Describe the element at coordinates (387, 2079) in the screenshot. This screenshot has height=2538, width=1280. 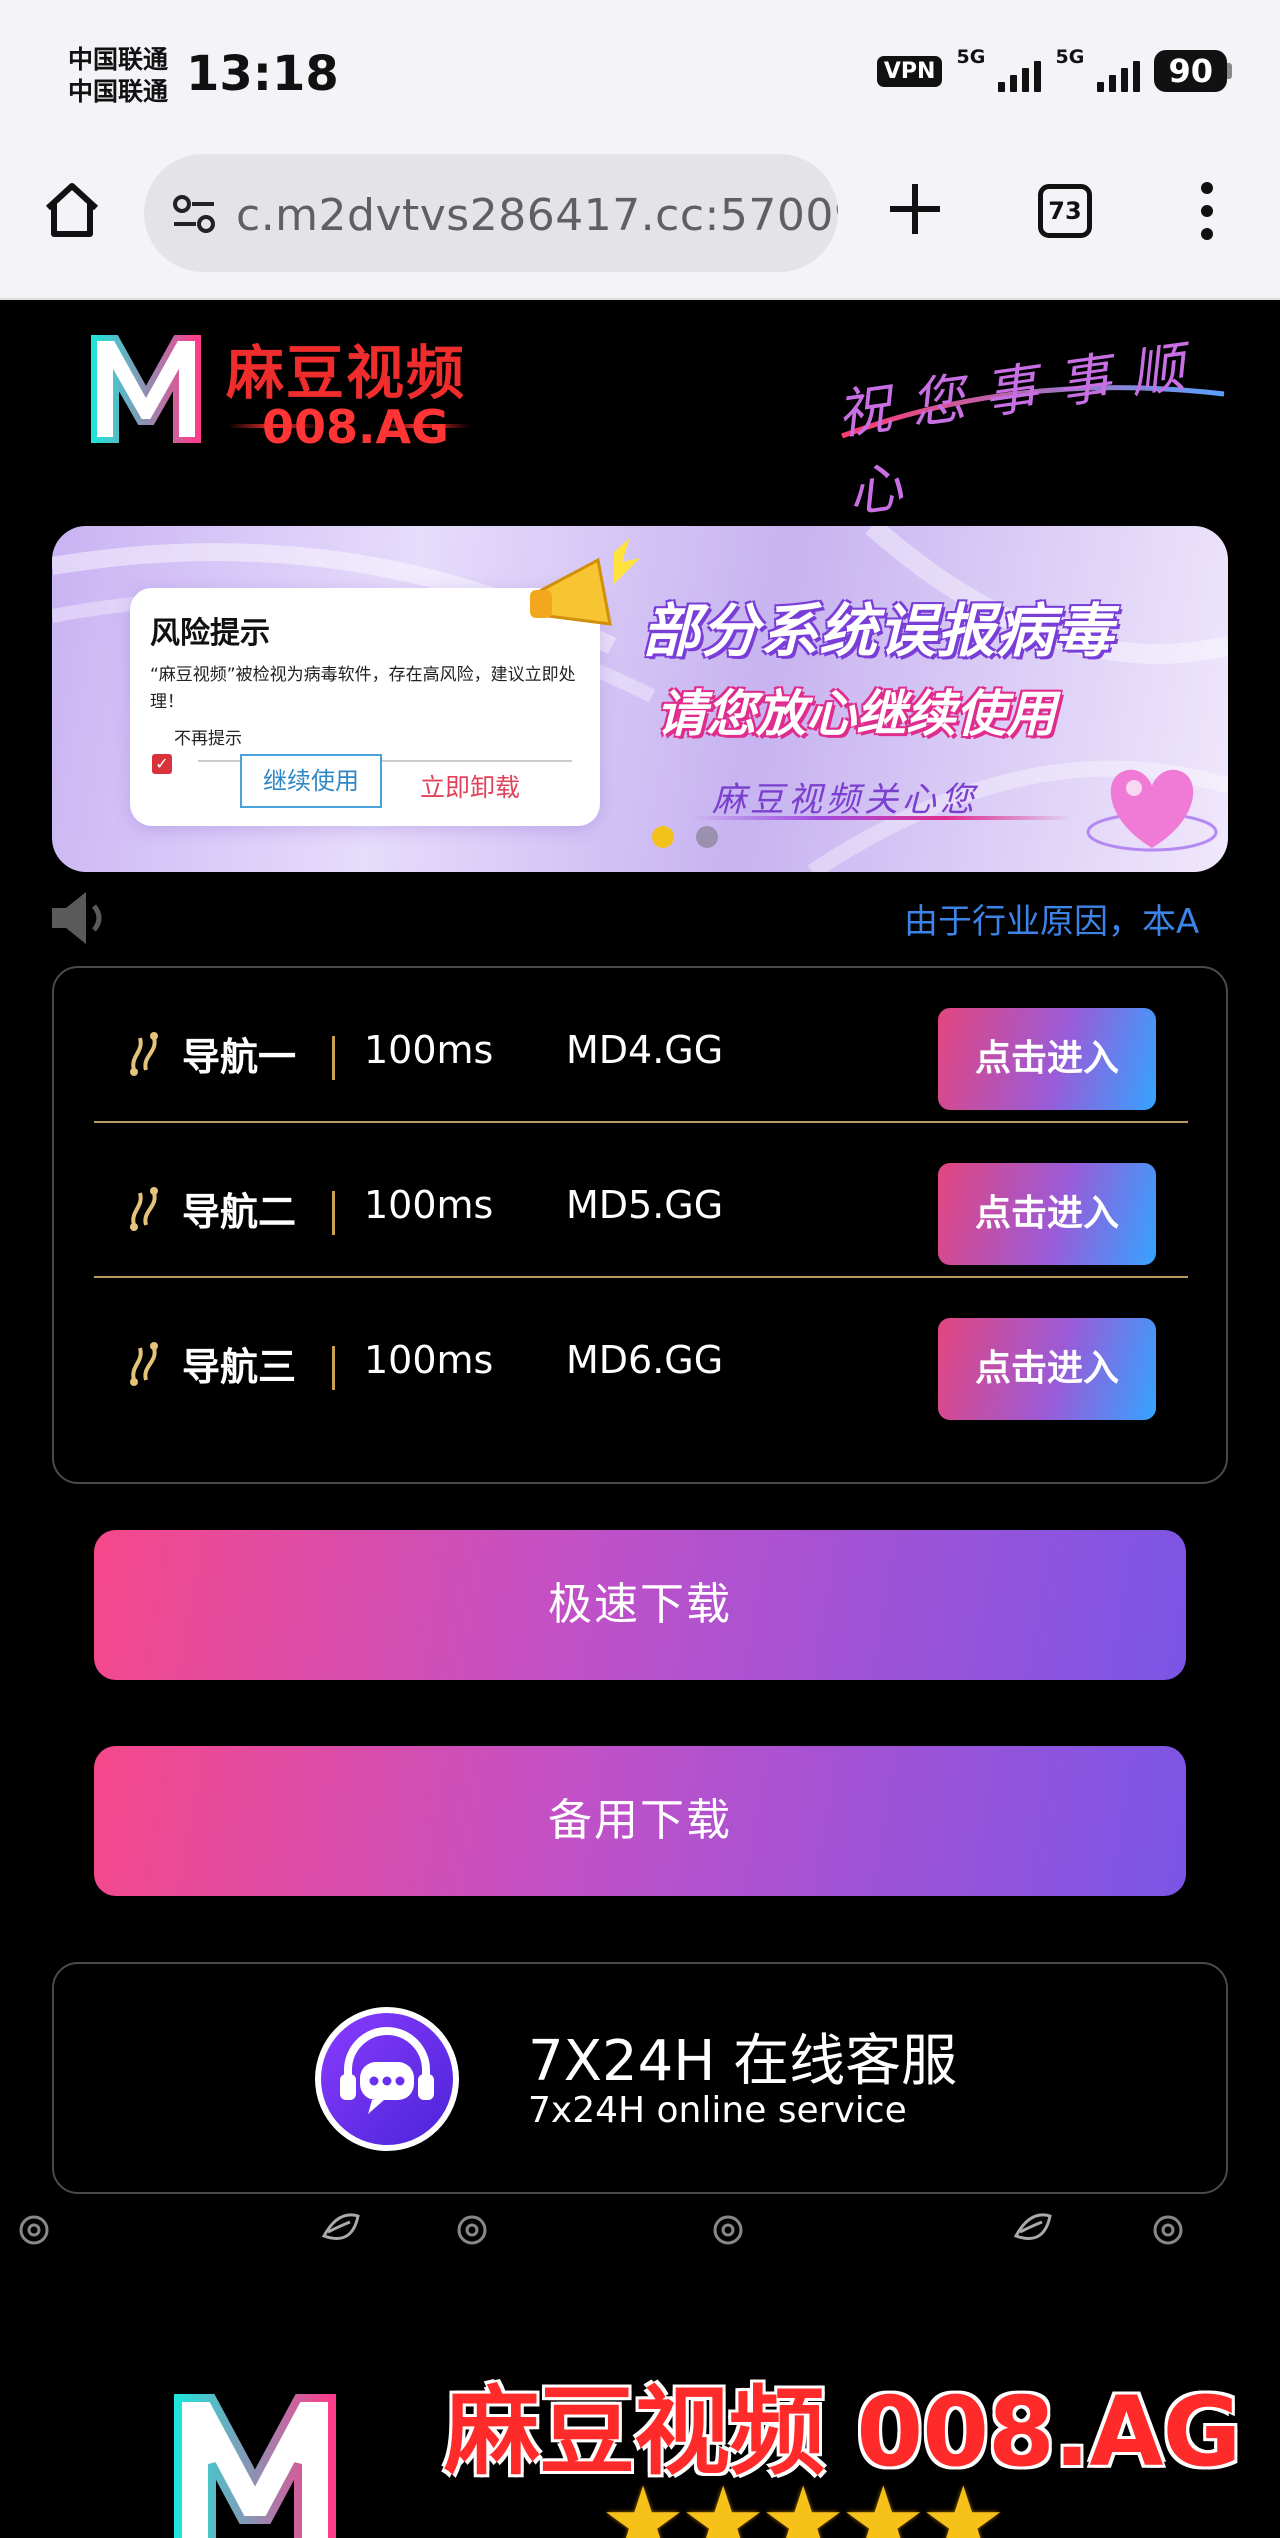
I see `headset-chat-icon` at that location.